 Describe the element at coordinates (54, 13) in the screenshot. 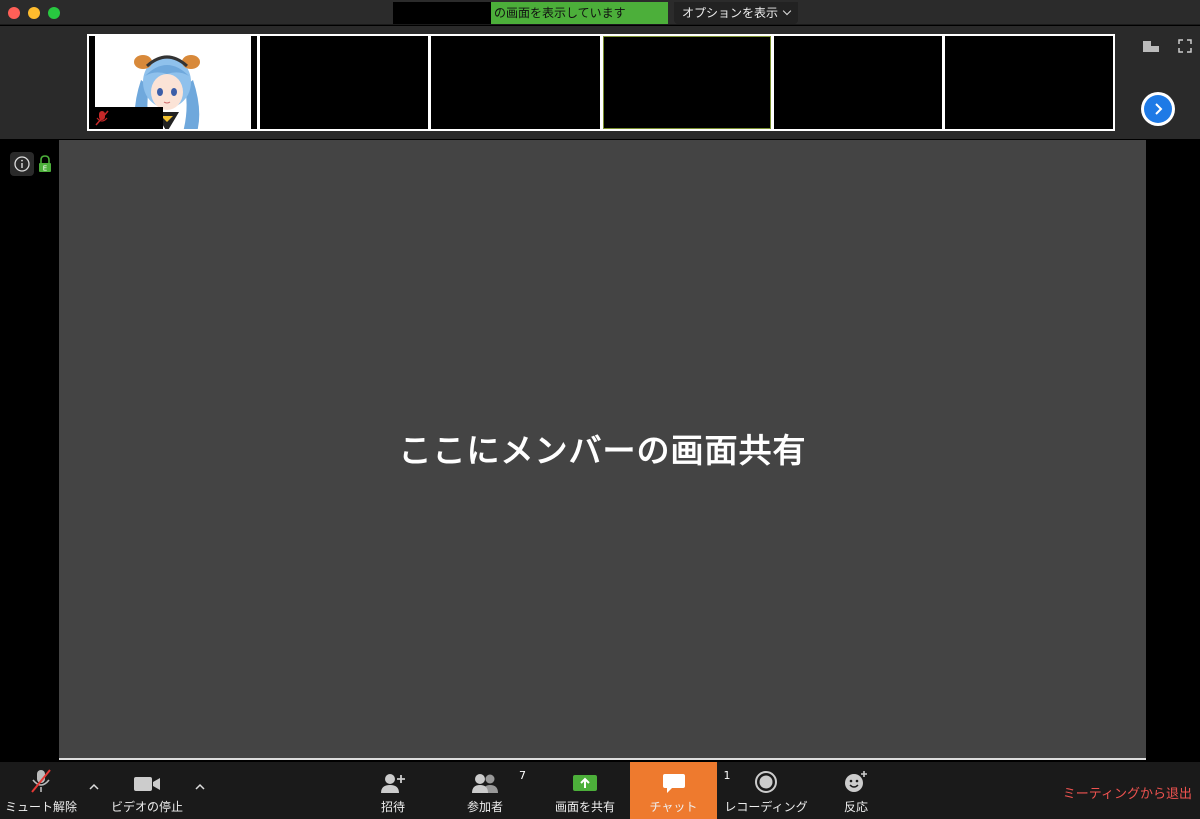

I see `maximize-window-button` at that location.